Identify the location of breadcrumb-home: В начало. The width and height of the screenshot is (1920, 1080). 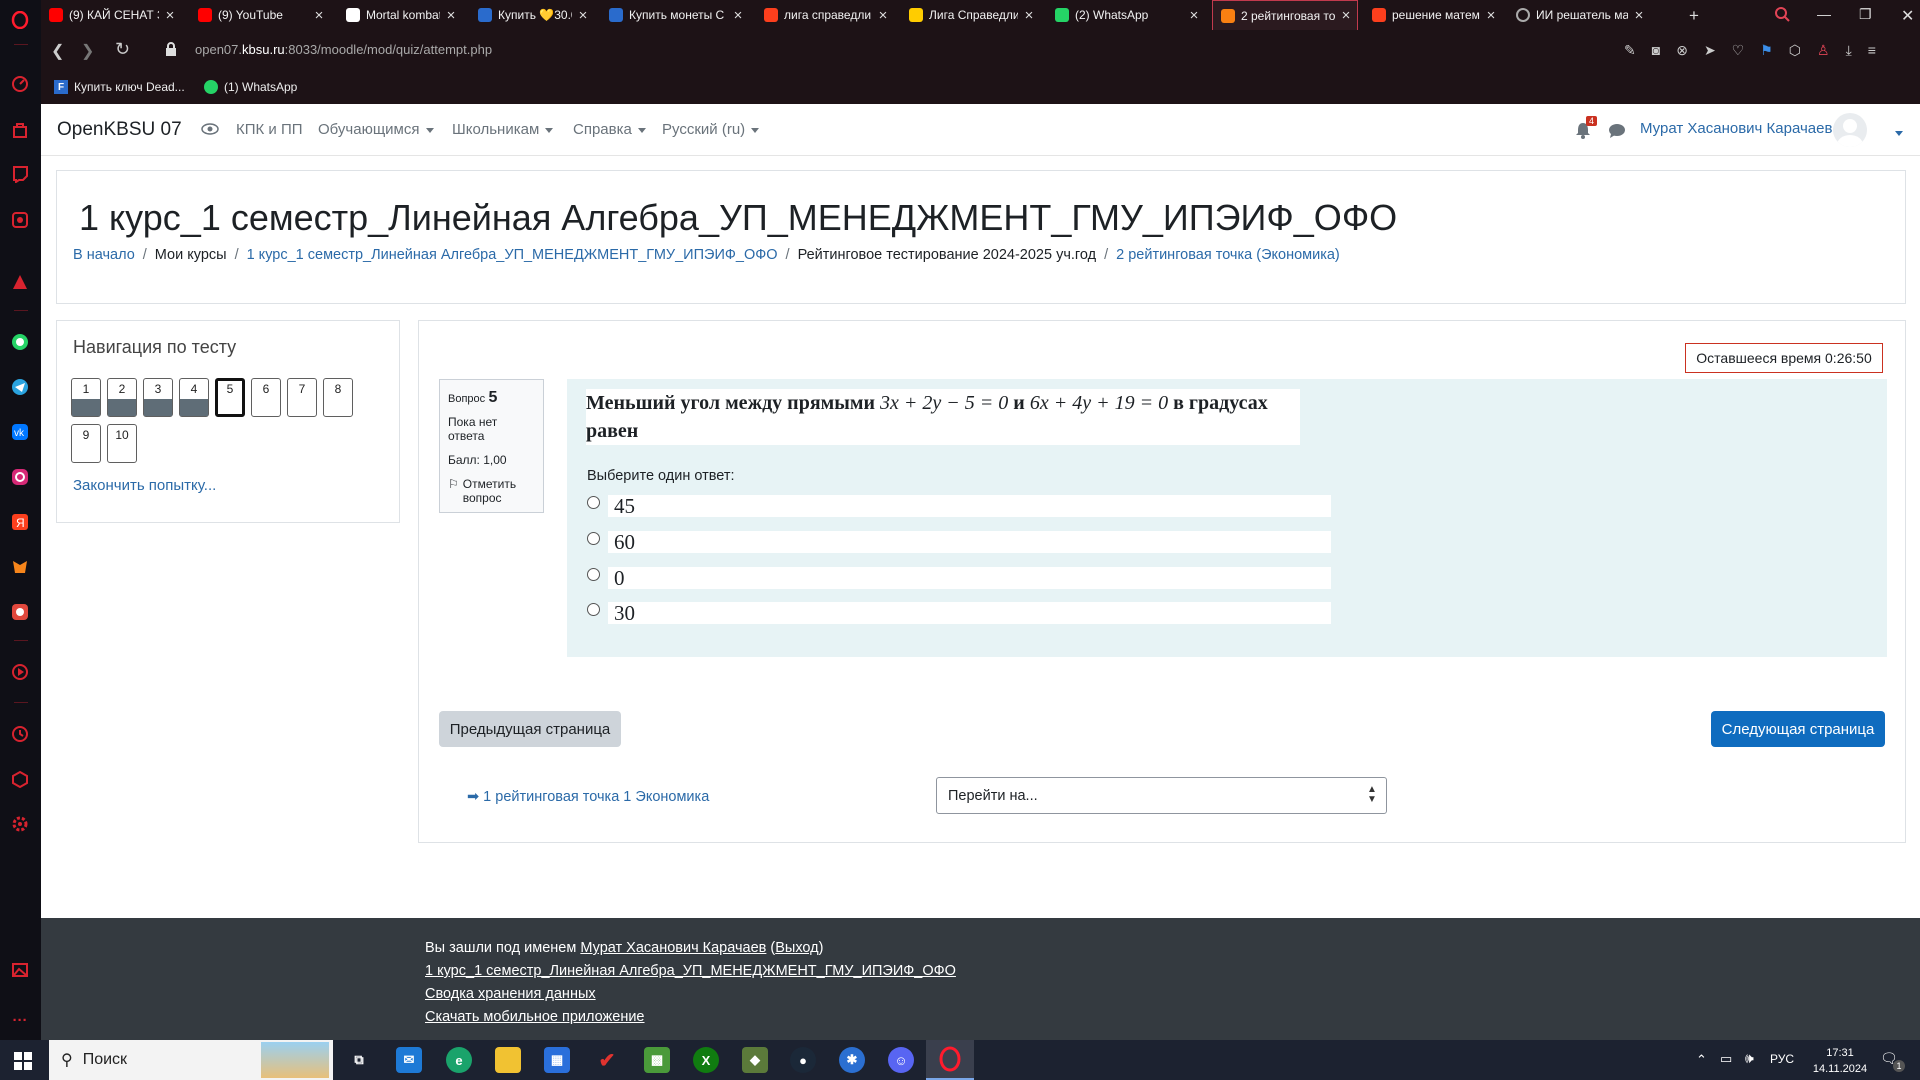
(104, 255).